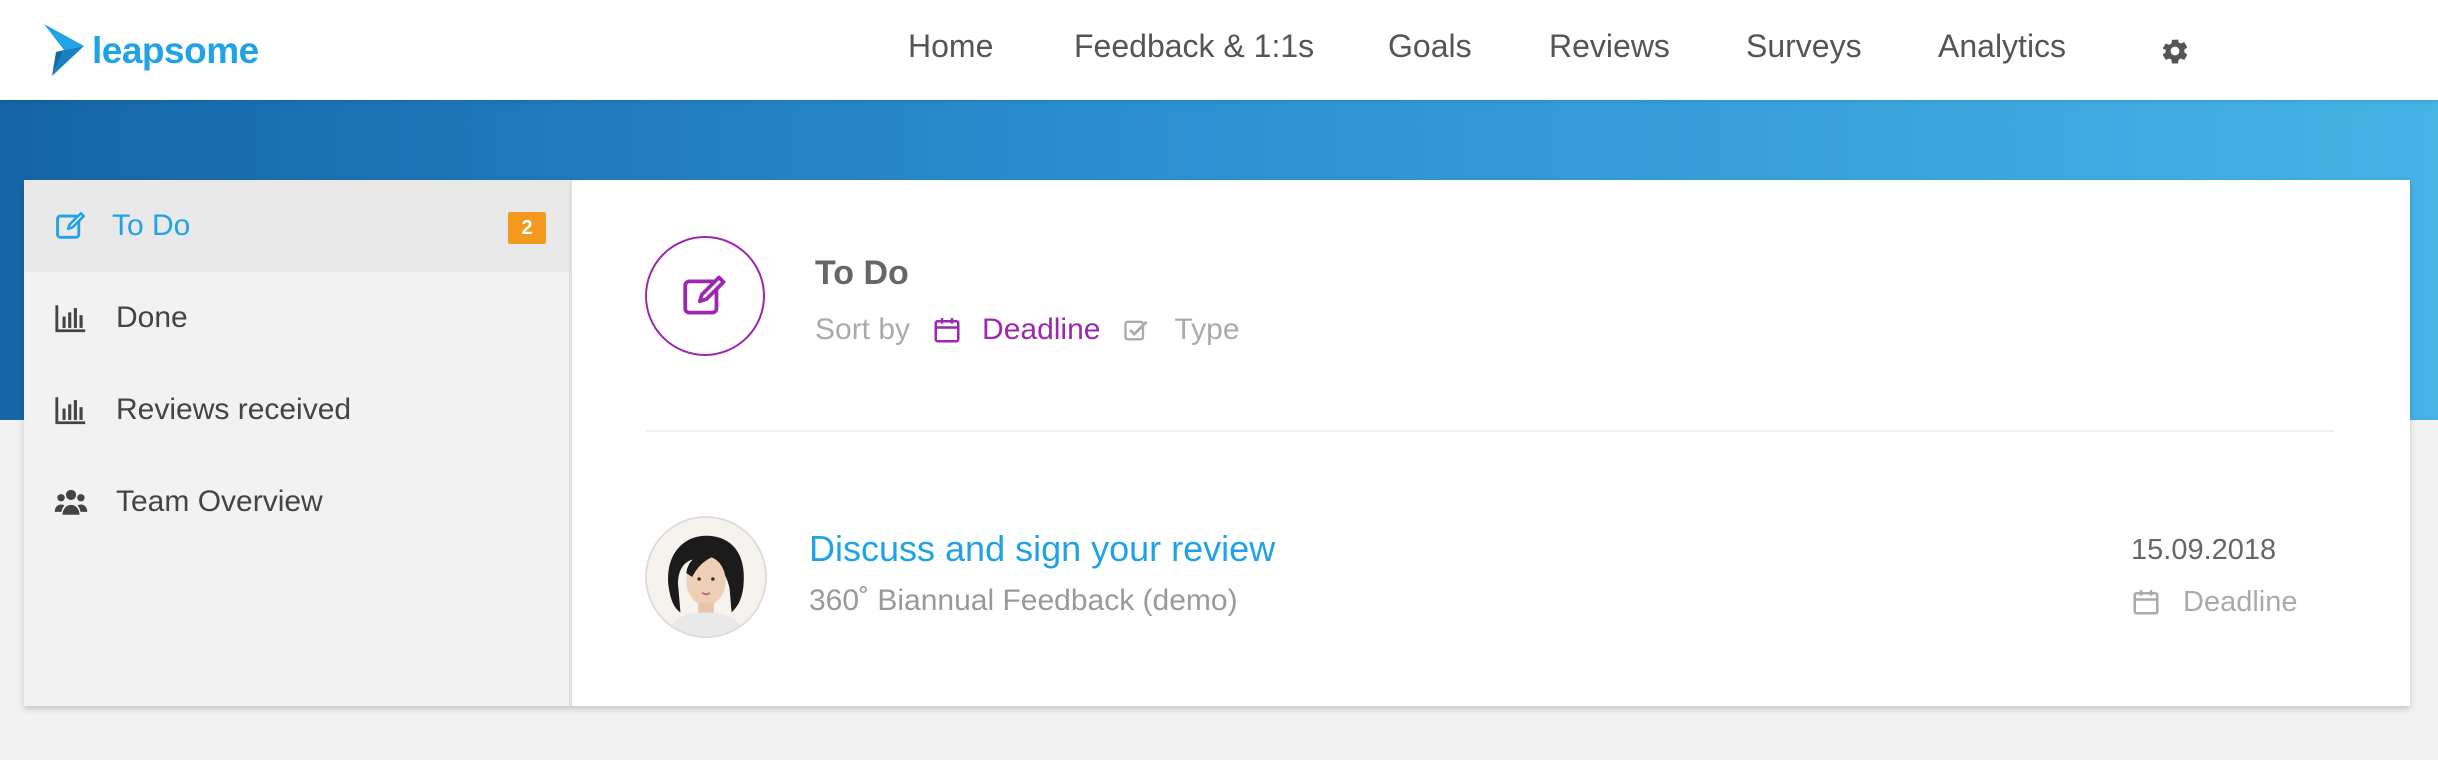 Image resolution: width=2438 pixels, height=760 pixels. I want to click on task-date: 15.09.2018, so click(2204, 550).